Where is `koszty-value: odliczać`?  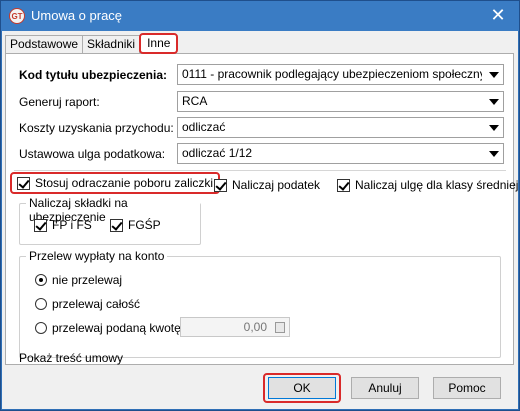
koszty-value: odliczać is located at coordinates (204, 127).